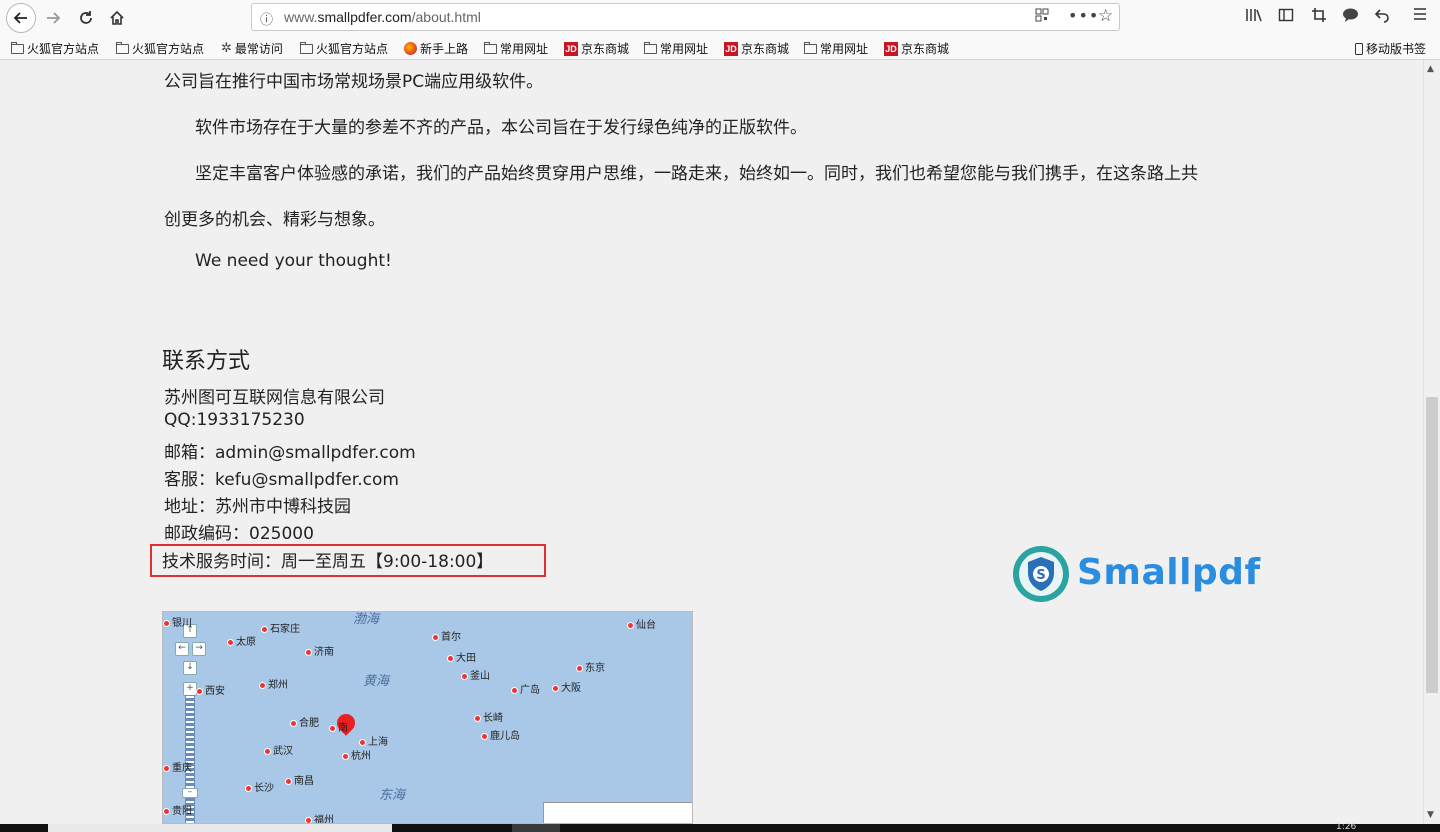 The width and height of the screenshot is (1440, 832). What do you see at coordinates (356, 754) in the screenshot?
I see `map-city-label: 杭州` at bounding box center [356, 754].